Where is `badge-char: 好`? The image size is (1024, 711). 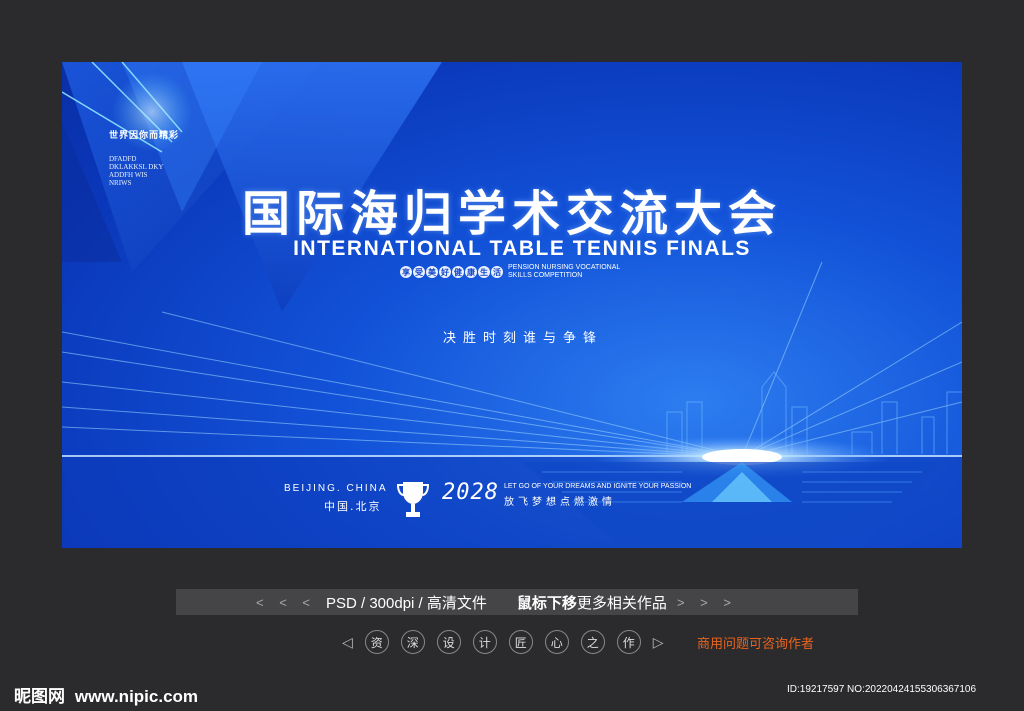
badge-char: 好 is located at coordinates (445, 272).